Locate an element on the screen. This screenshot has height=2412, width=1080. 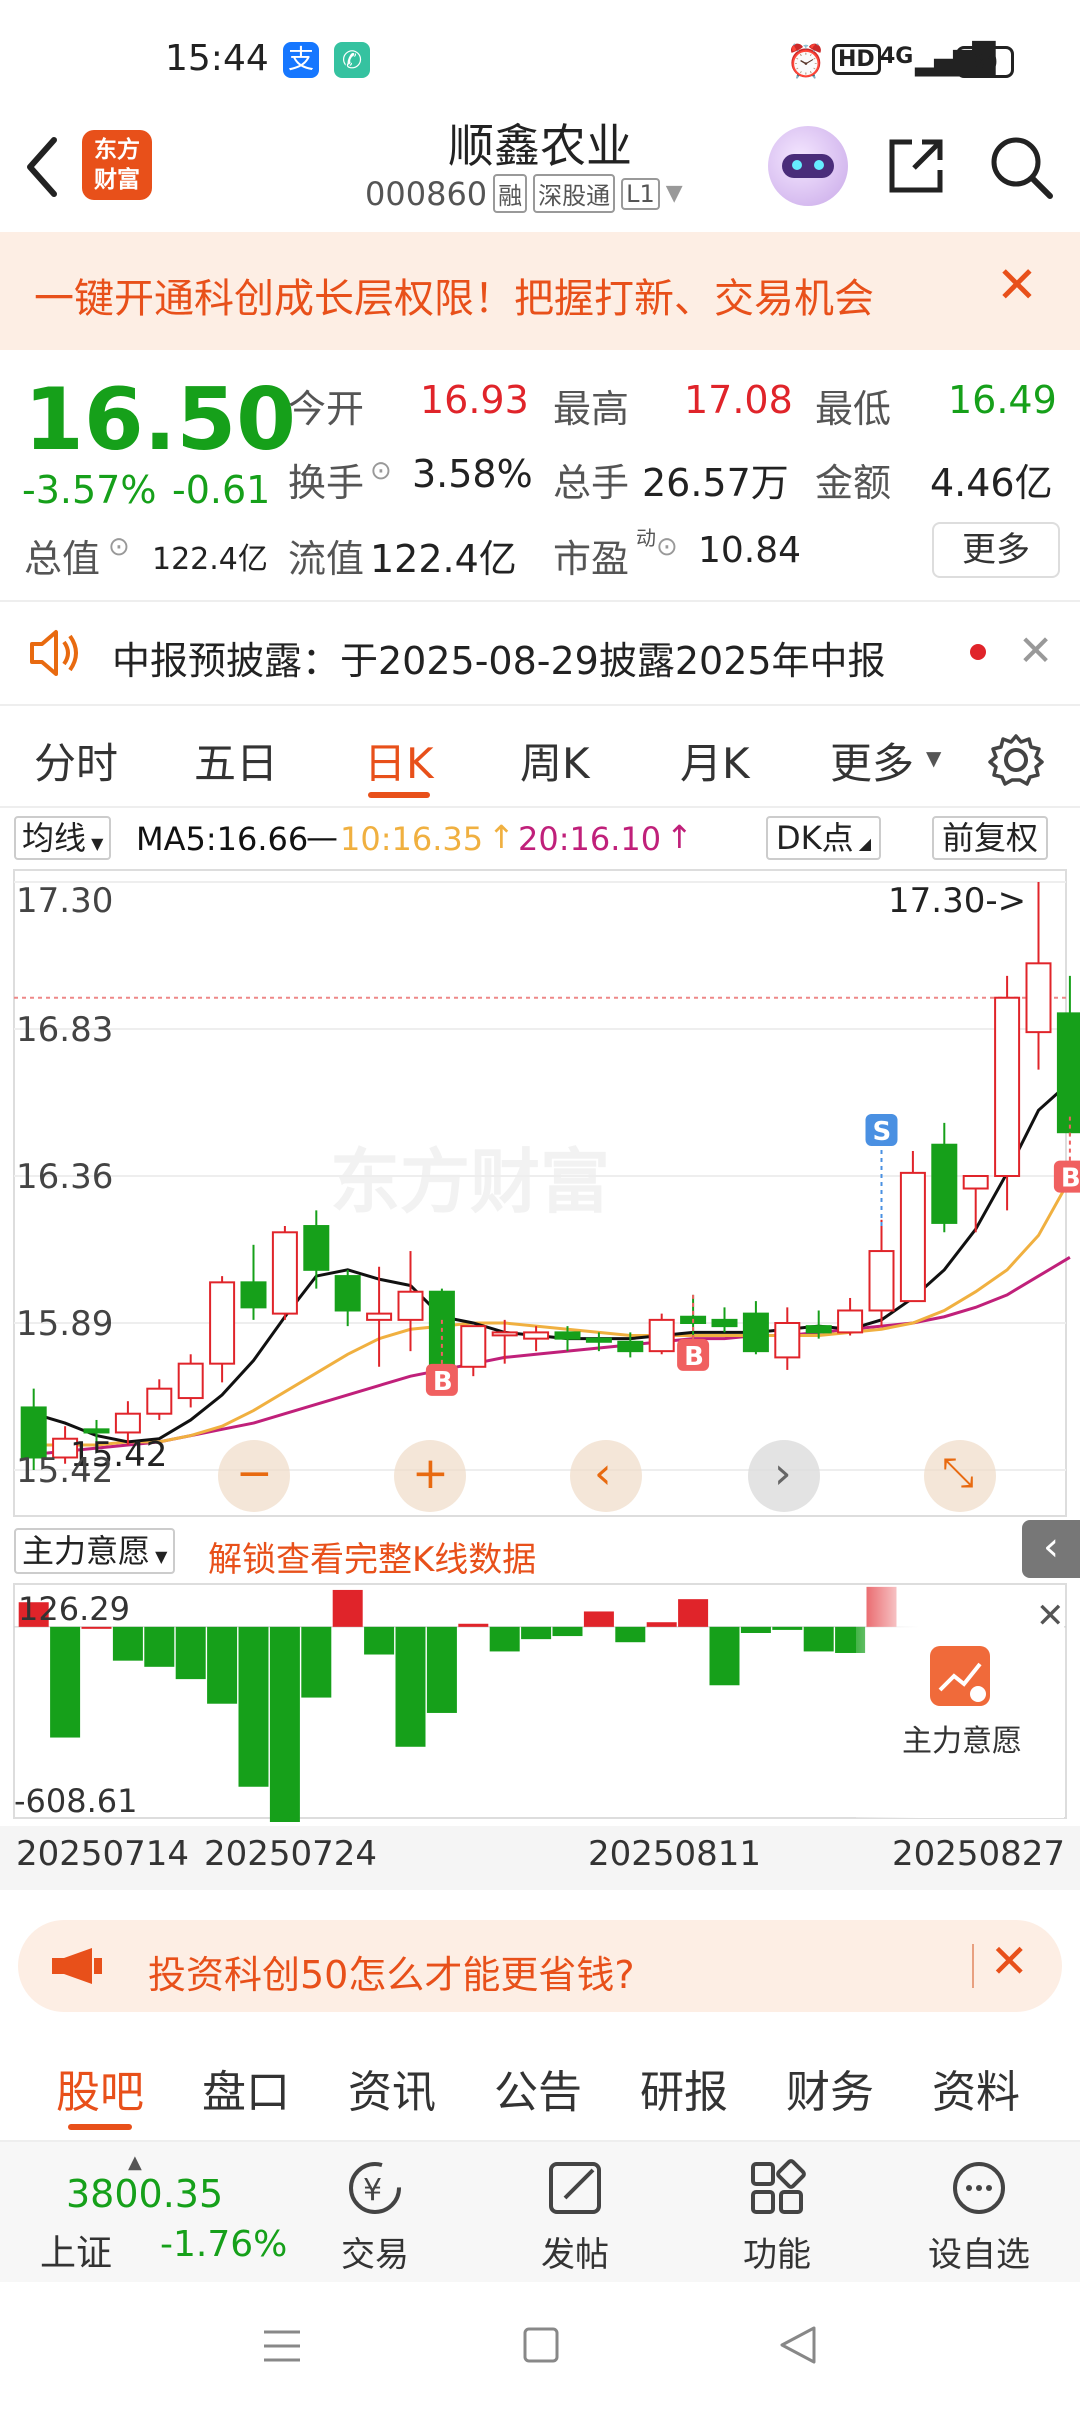
caret-down-icon: ▼ is located at coordinates (95, 843).